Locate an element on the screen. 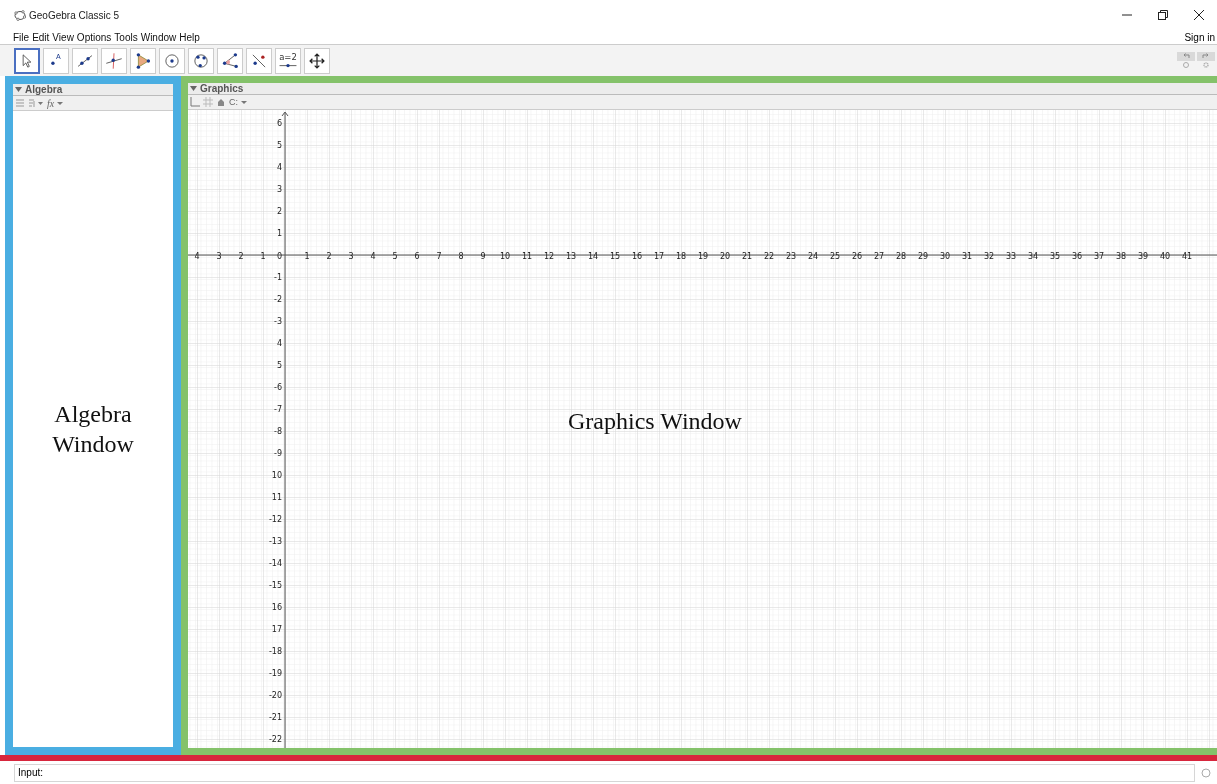 Image resolution: width=1217 pixels, height=784 pixels. axis-label: -20 is located at coordinates (275, 695).